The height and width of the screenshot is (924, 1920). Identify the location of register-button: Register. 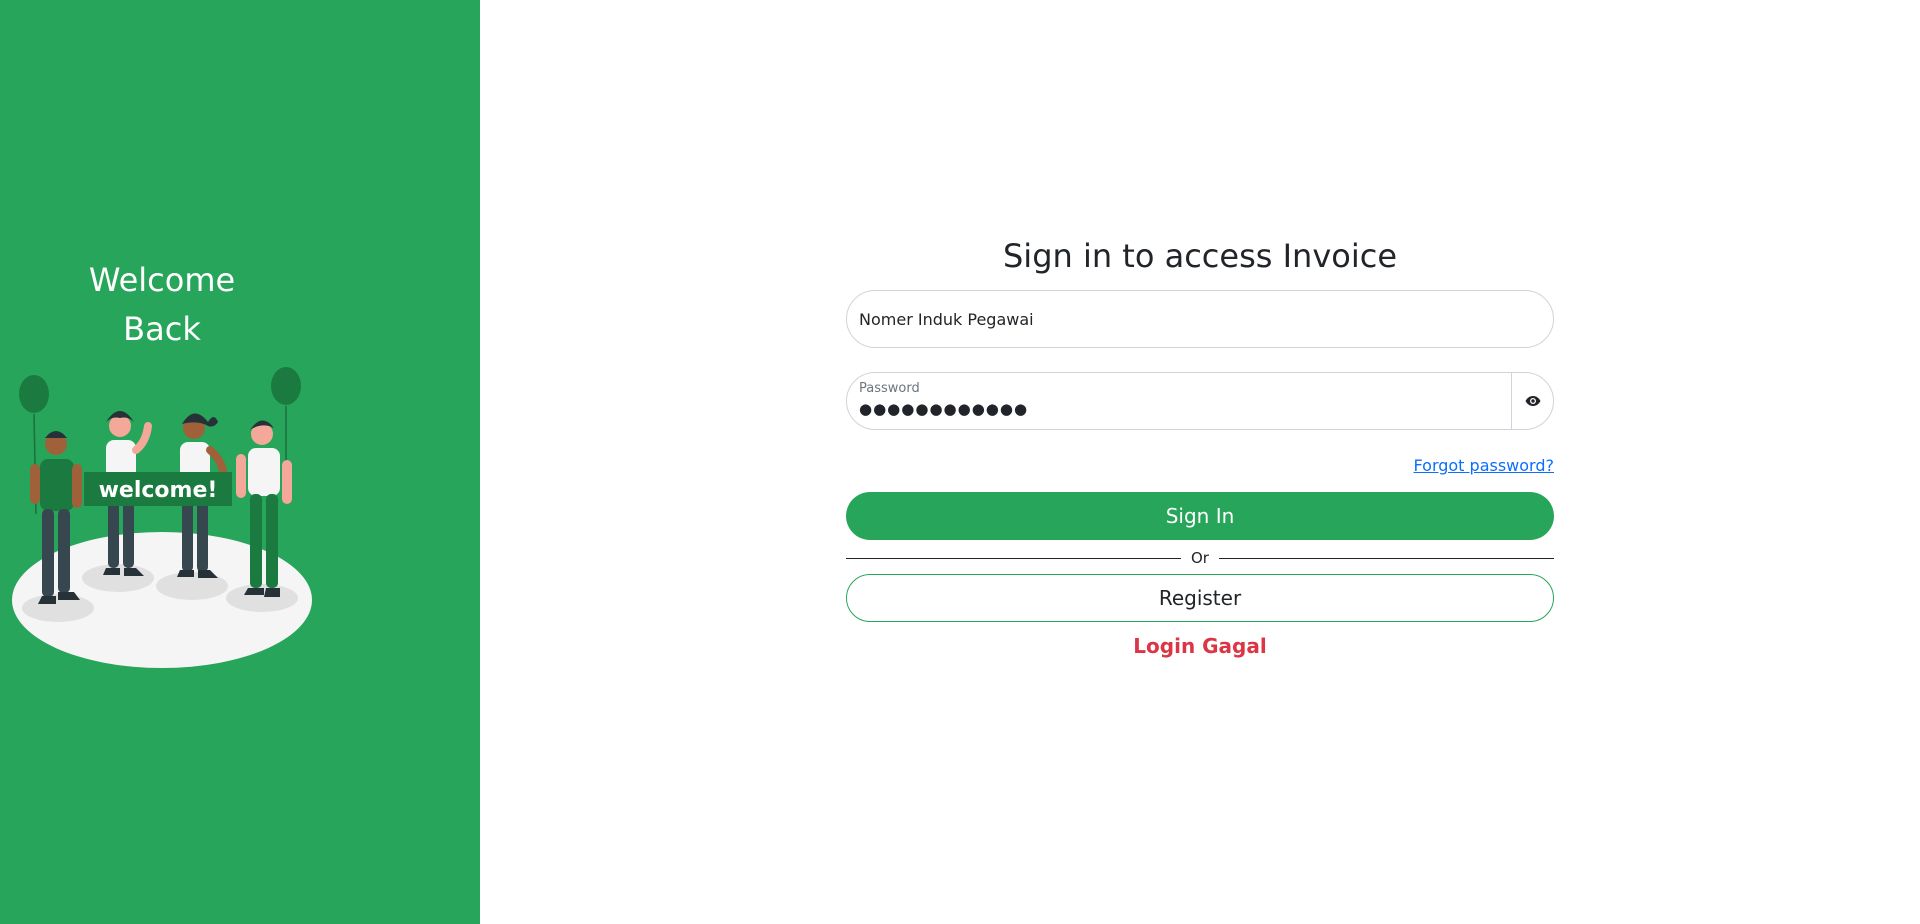
(1200, 598).